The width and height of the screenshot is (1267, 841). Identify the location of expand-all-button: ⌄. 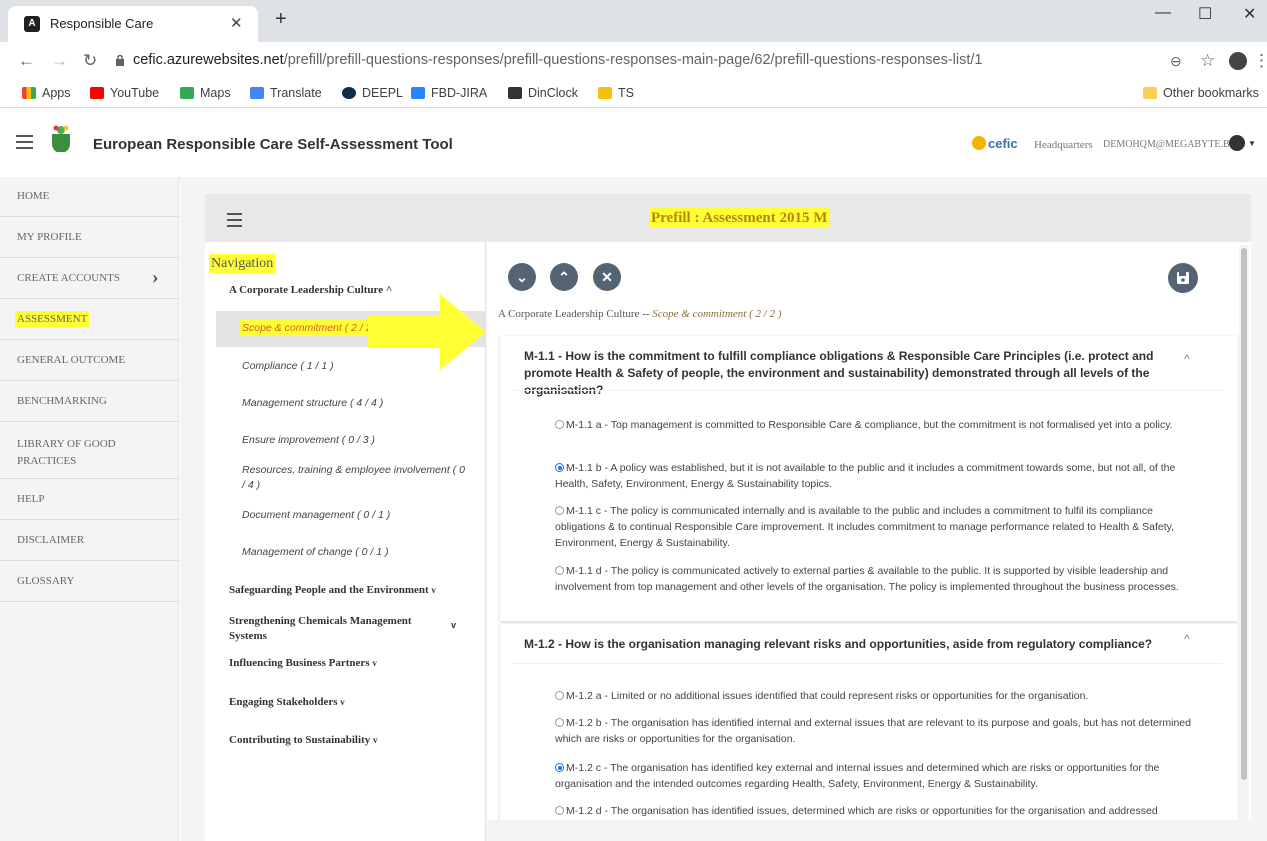
(522, 277).